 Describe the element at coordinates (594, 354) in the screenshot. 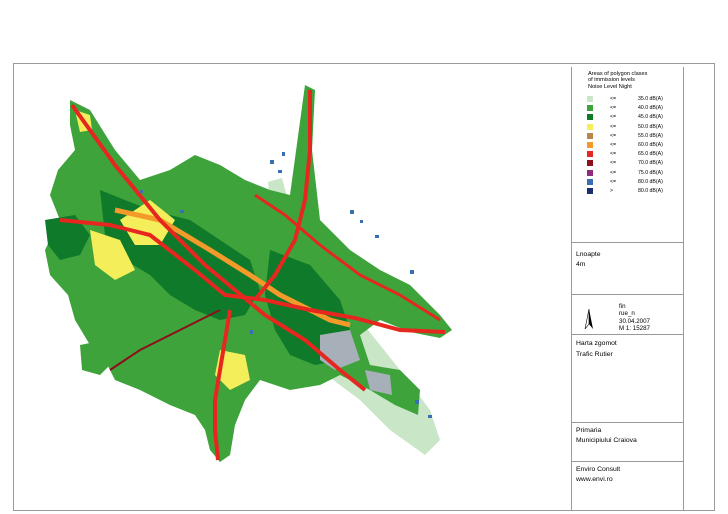

I see `map-subtitle: Trafic Rutier` at that location.